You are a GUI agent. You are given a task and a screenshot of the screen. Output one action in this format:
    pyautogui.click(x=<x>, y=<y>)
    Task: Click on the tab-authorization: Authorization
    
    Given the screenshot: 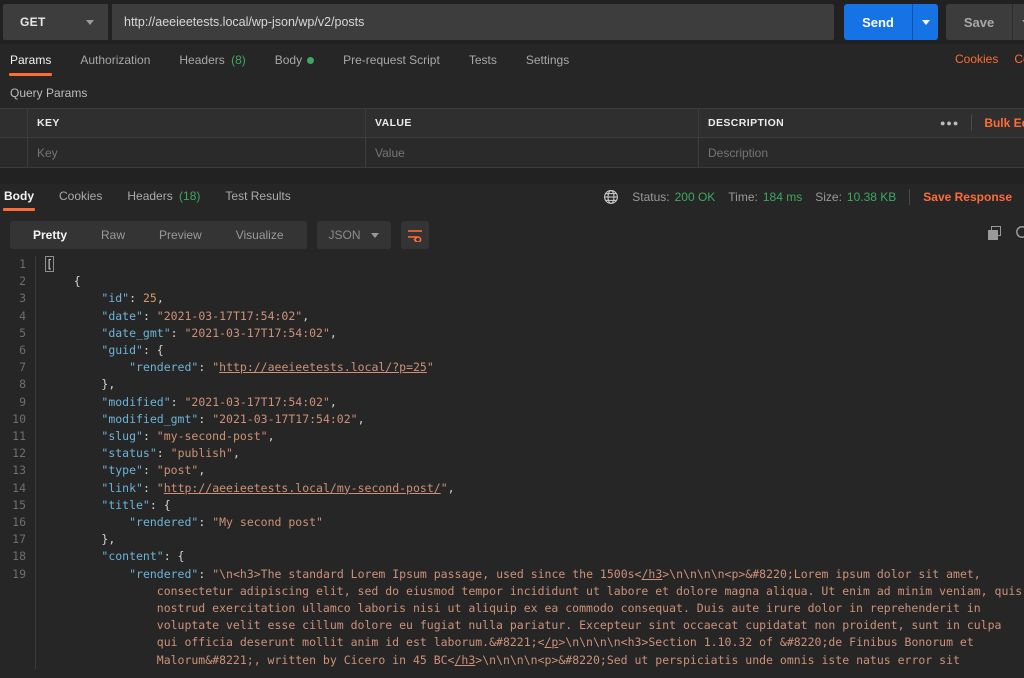 What is the action you would take?
    pyautogui.click(x=115, y=61)
    